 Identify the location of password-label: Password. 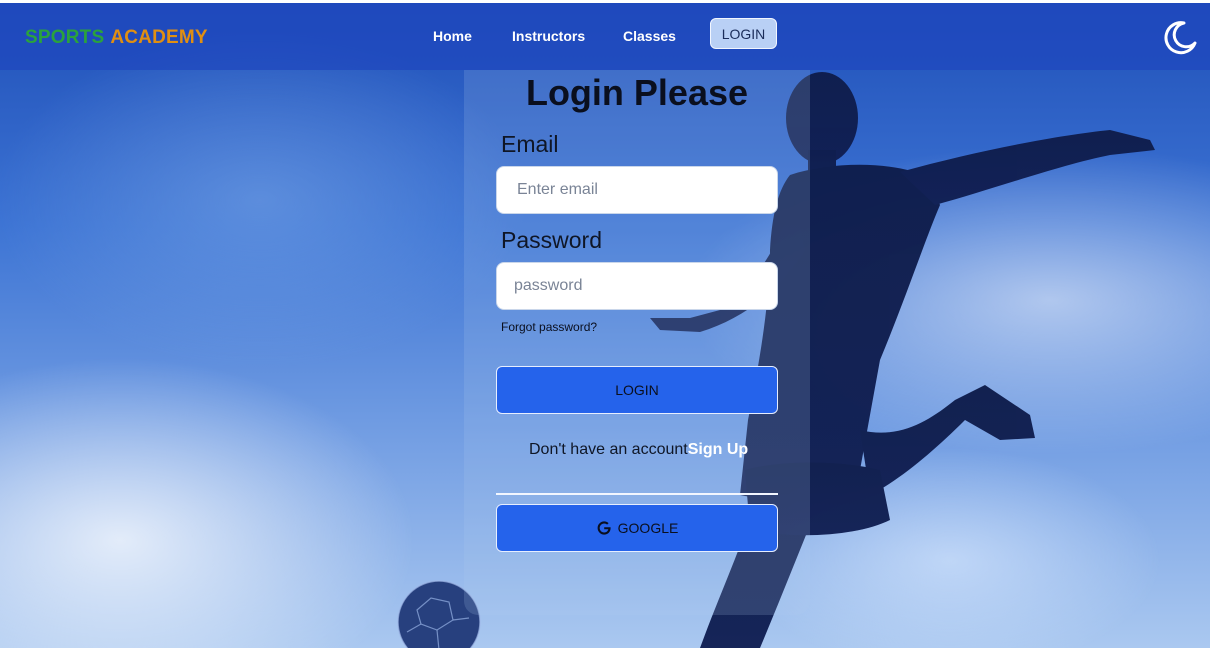
(551, 240).